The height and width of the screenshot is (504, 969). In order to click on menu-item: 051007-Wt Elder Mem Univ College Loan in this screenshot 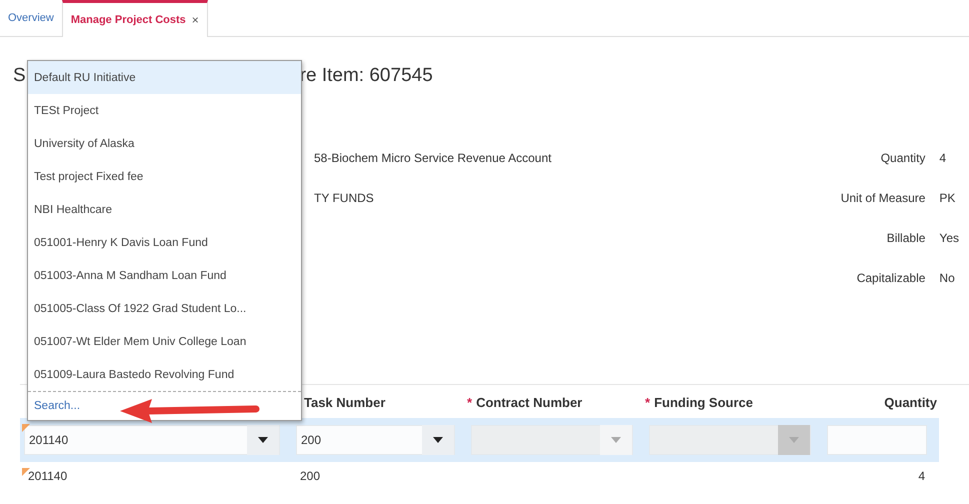, I will do `click(164, 341)`.